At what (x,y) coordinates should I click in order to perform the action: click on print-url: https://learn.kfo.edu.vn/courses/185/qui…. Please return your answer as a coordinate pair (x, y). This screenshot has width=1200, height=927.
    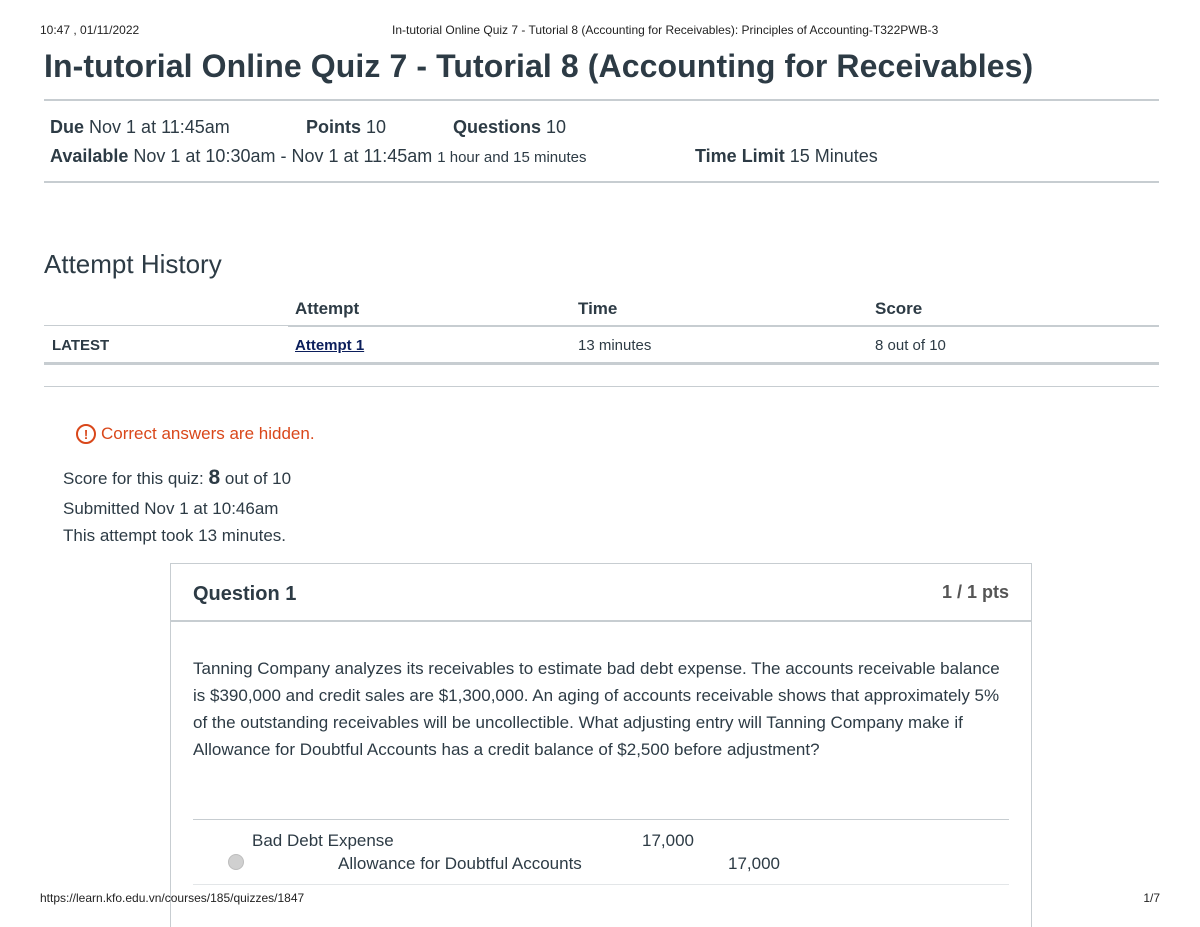
    Looking at the image, I should click on (172, 898).